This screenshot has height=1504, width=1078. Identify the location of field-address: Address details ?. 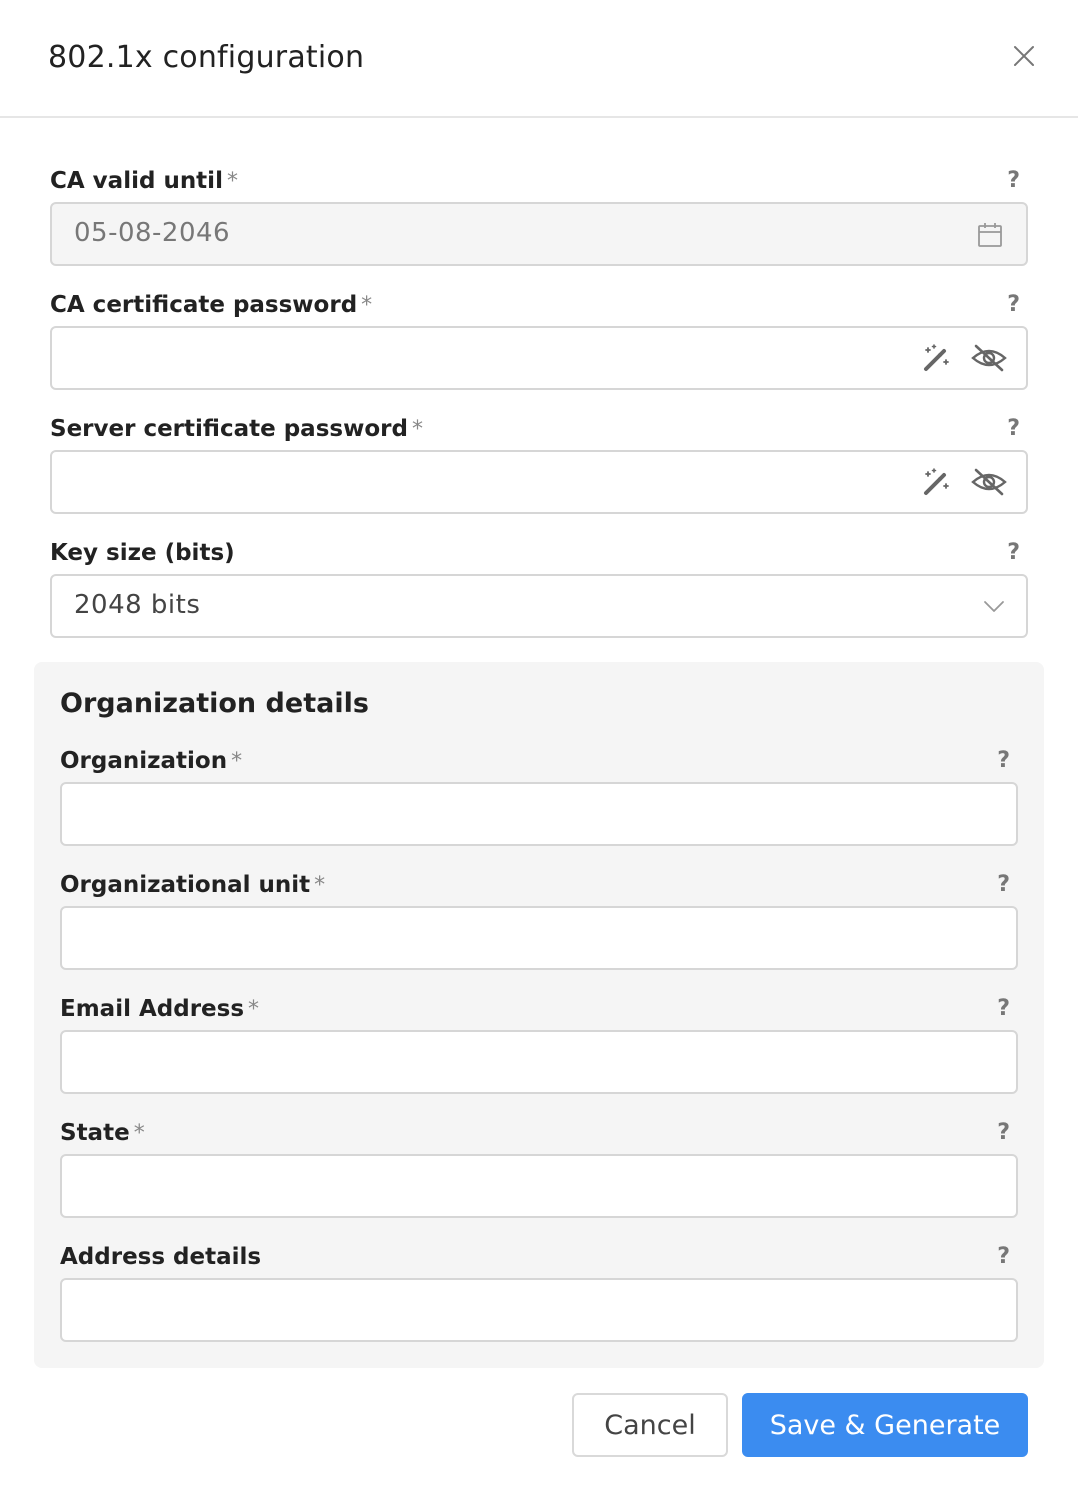
(539, 1294).